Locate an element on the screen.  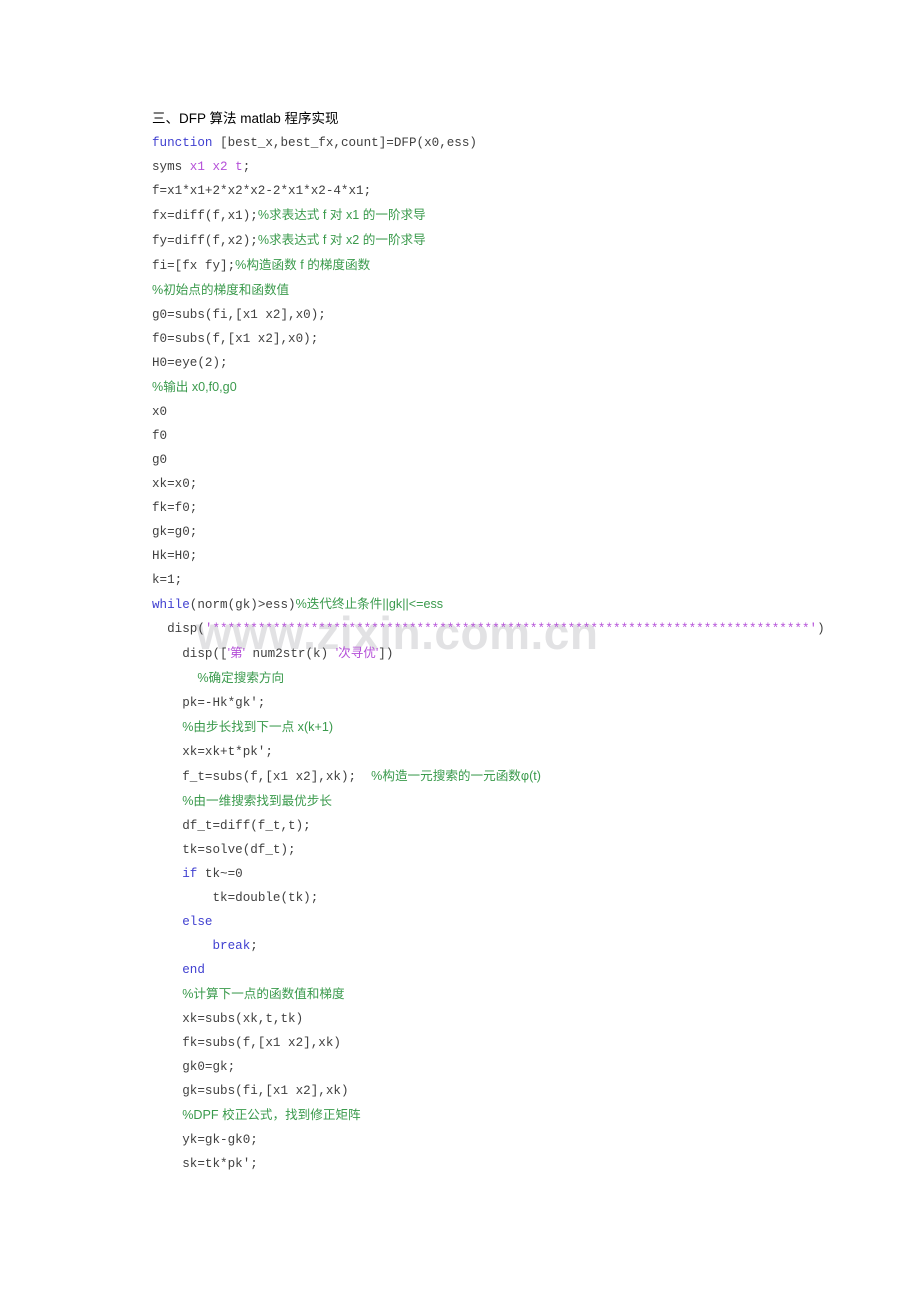
code-line: %由步长找到下一点 x(k+1) is located at coordinates (502, 727).